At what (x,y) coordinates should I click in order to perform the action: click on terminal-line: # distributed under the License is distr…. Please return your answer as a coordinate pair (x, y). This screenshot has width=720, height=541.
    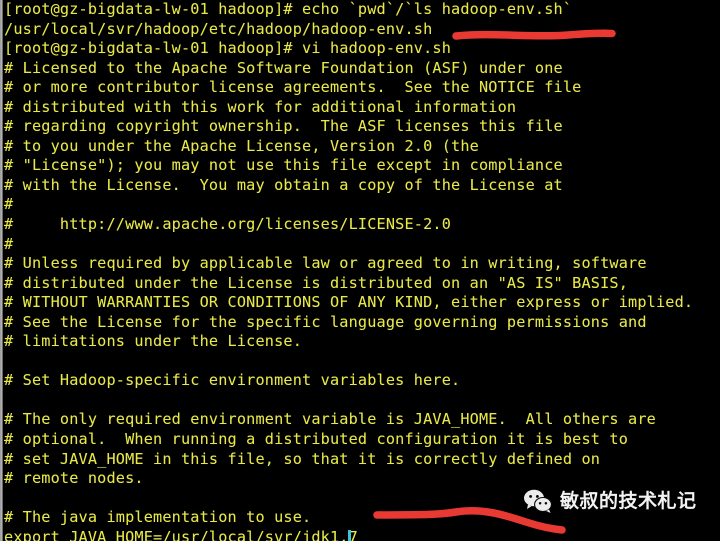
    Looking at the image, I should click on (316, 282).